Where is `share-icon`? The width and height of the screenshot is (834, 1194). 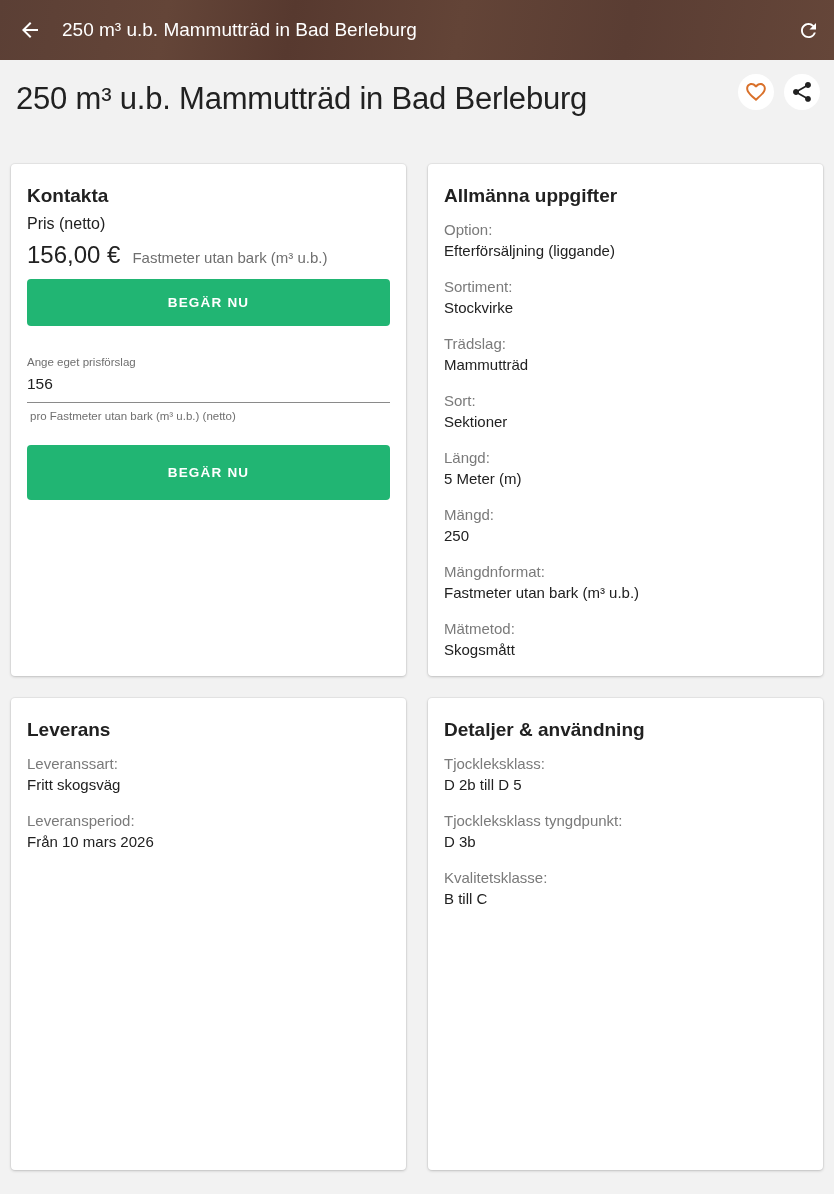 share-icon is located at coordinates (802, 92).